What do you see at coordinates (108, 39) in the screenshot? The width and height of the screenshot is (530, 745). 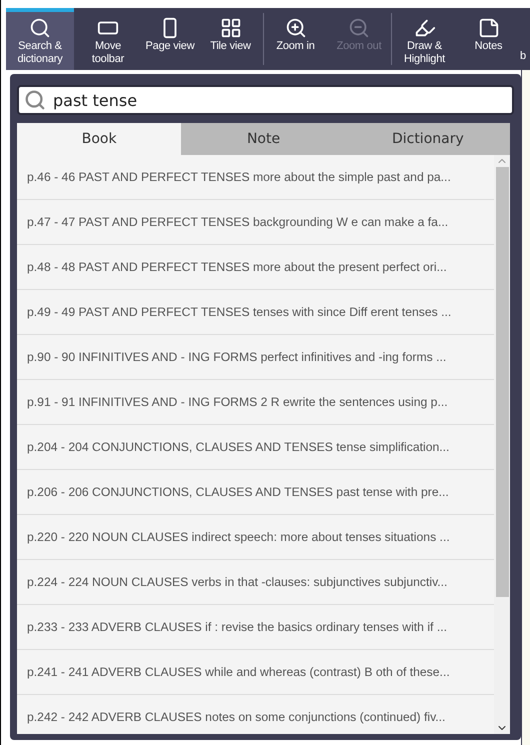 I see `toolbar-button: Move toolbar` at bounding box center [108, 39].